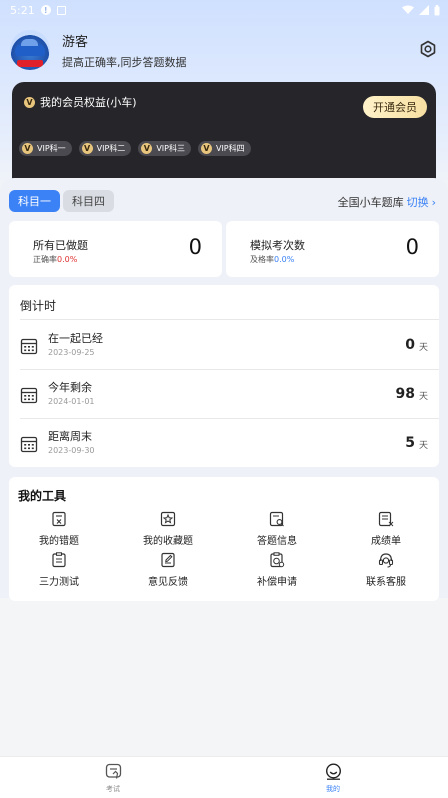  What do you see at coordinates (224, 50) in the screenshot?
I see `profile-header: 游客 提高正确率,同步答题数据` at bounding box center [224, 50].